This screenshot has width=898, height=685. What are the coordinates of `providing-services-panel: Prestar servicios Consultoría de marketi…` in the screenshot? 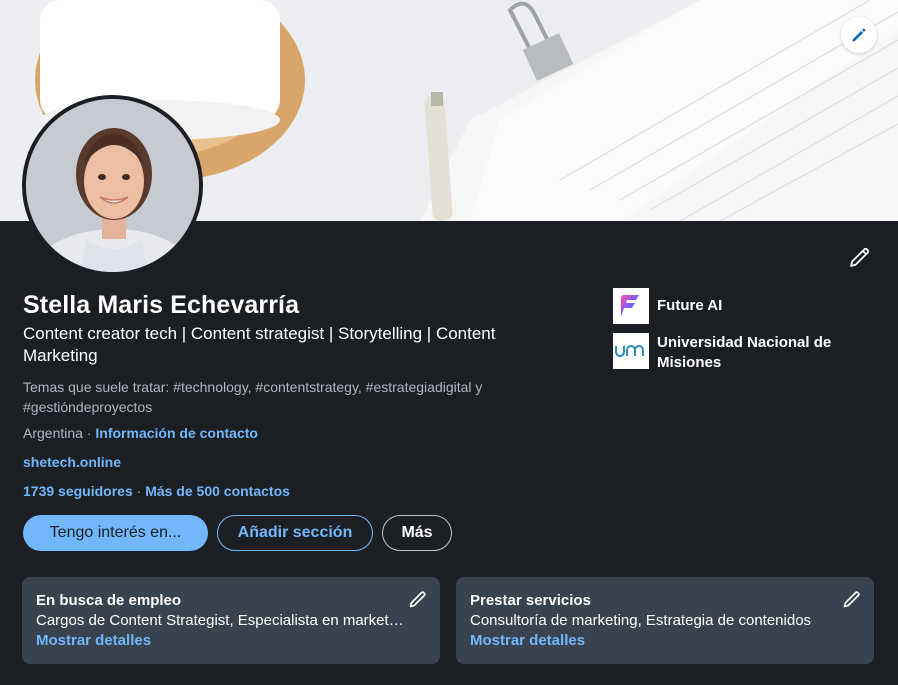 It's located at (665, 620).